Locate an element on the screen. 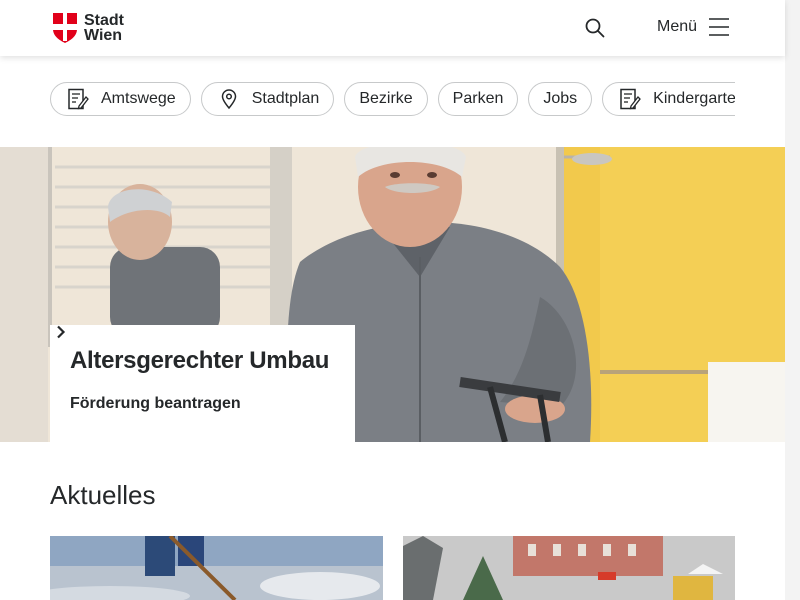  hero-link-label: Förderung beantragen is located at coordinates (155, 403).